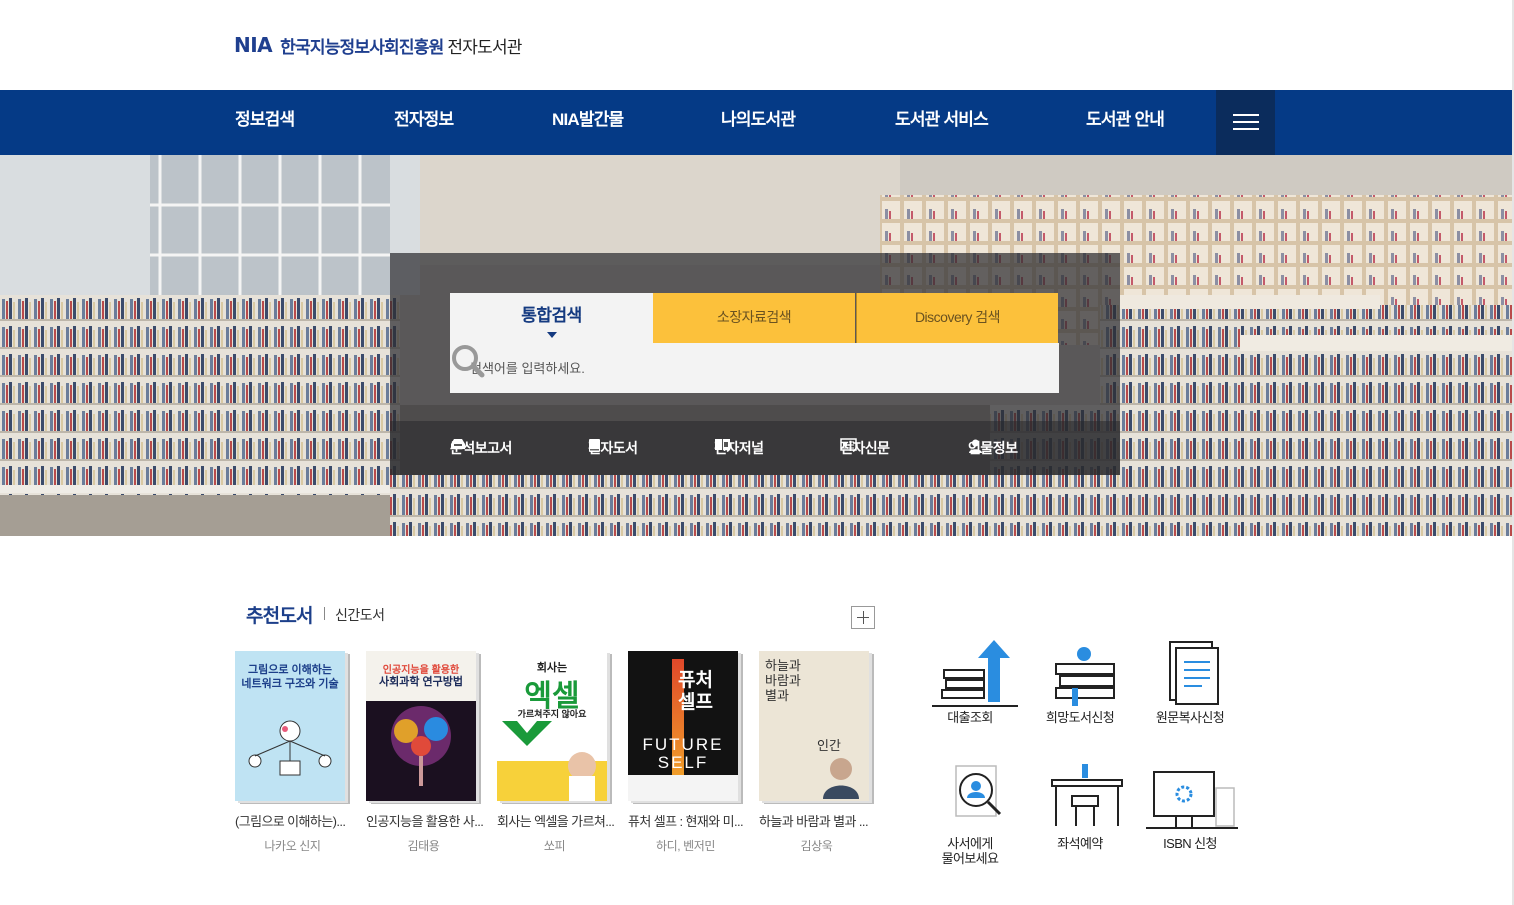 Image resolution: width=1514 pixels, height=905 pixels. What do you see at coordinates (290, 748) in the screenshot?
I see `network-illustration` at bounding box center [290, 748].